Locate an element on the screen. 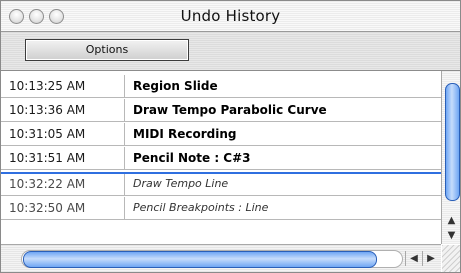 Image resolution: width=461 pixels, height=273 pixels. history-time: 10:13:36 AM is located at coordinates (63, 110).